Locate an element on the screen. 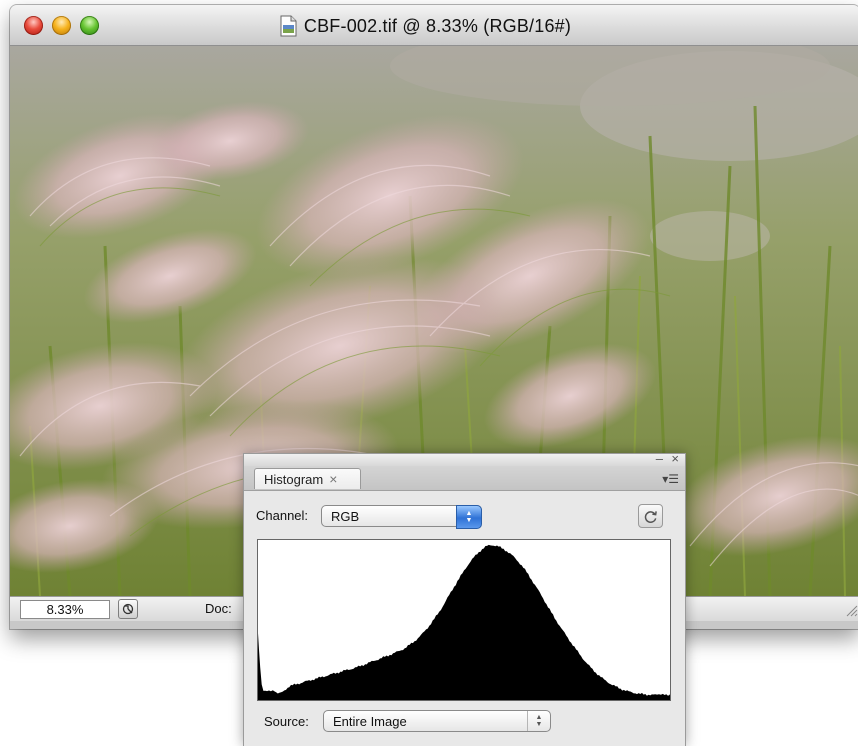 The height and width of the screenshot is (746, 858). panel-close-button: × is located at coordinates (675, 459).